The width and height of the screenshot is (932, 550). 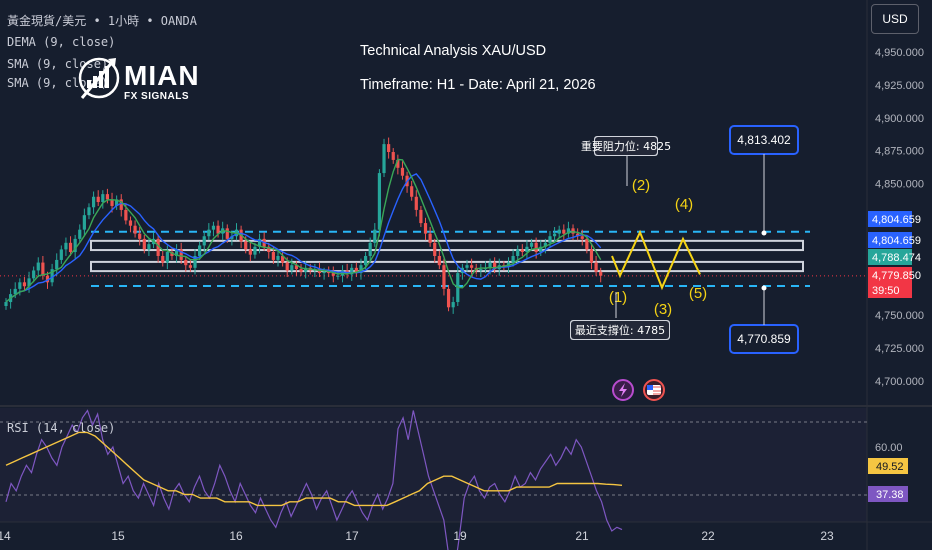 I want to click on time-tick-label: 15, so click(x=118, y=536).